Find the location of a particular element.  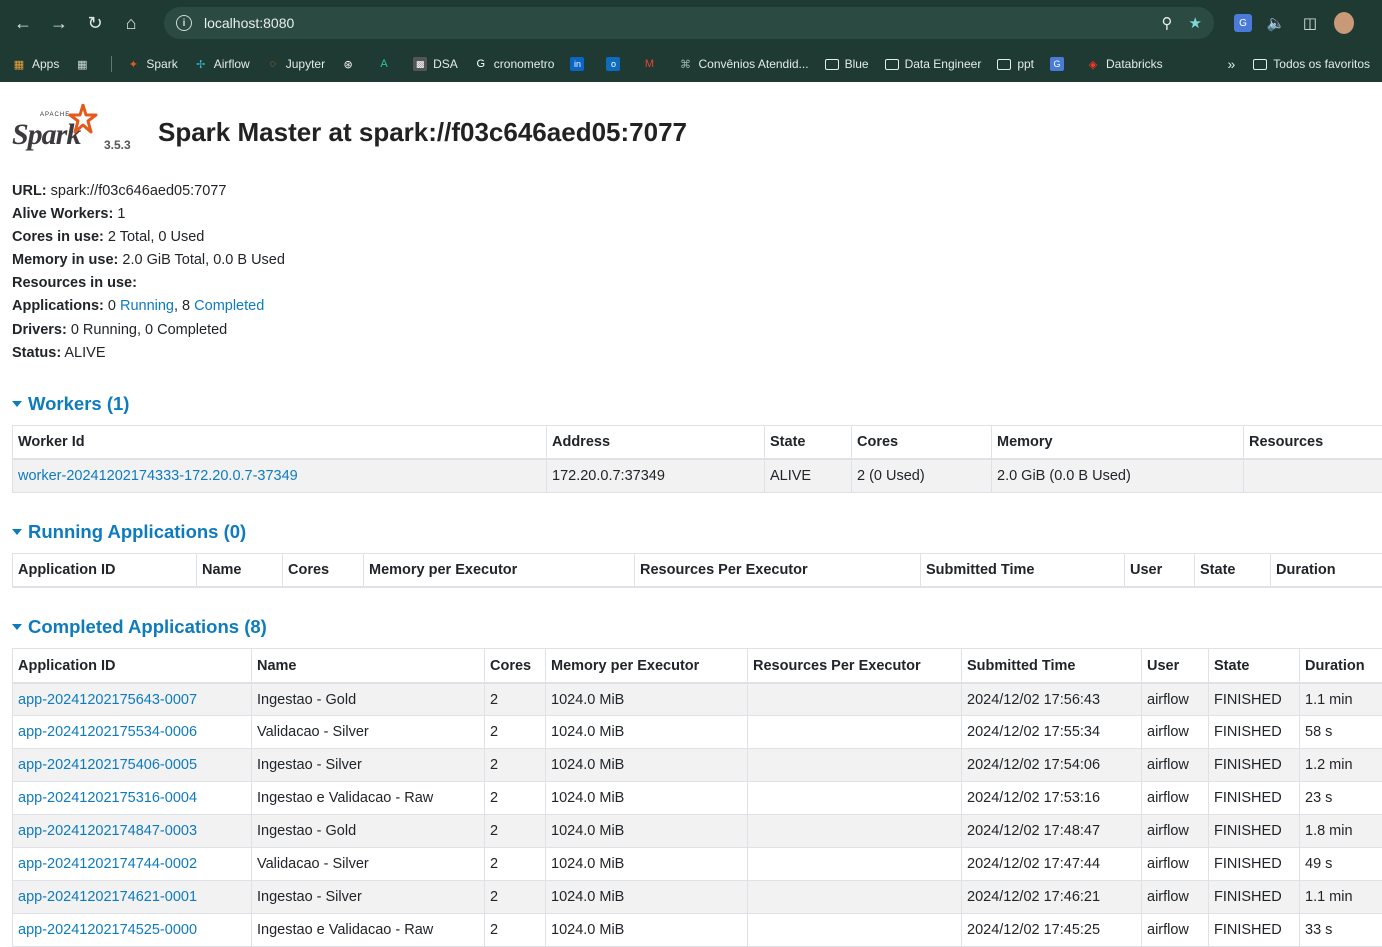

address-bar: i localhost:8080 ⚲ ★ is located at coordinates (689, 23).